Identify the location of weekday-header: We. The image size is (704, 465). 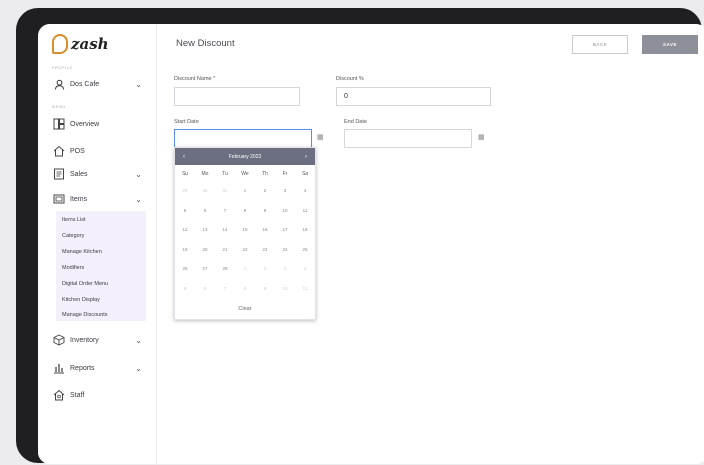
(245, 174).